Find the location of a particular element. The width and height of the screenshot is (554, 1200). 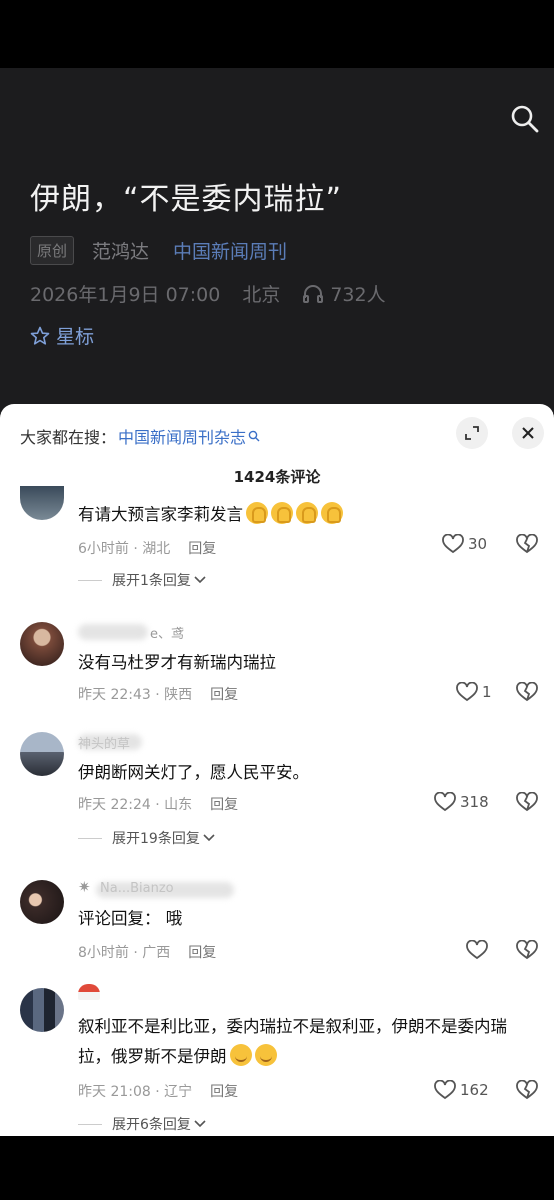

comment-meta: 6小时前 · 湖北 回复 is located at coordinates (147, 549).